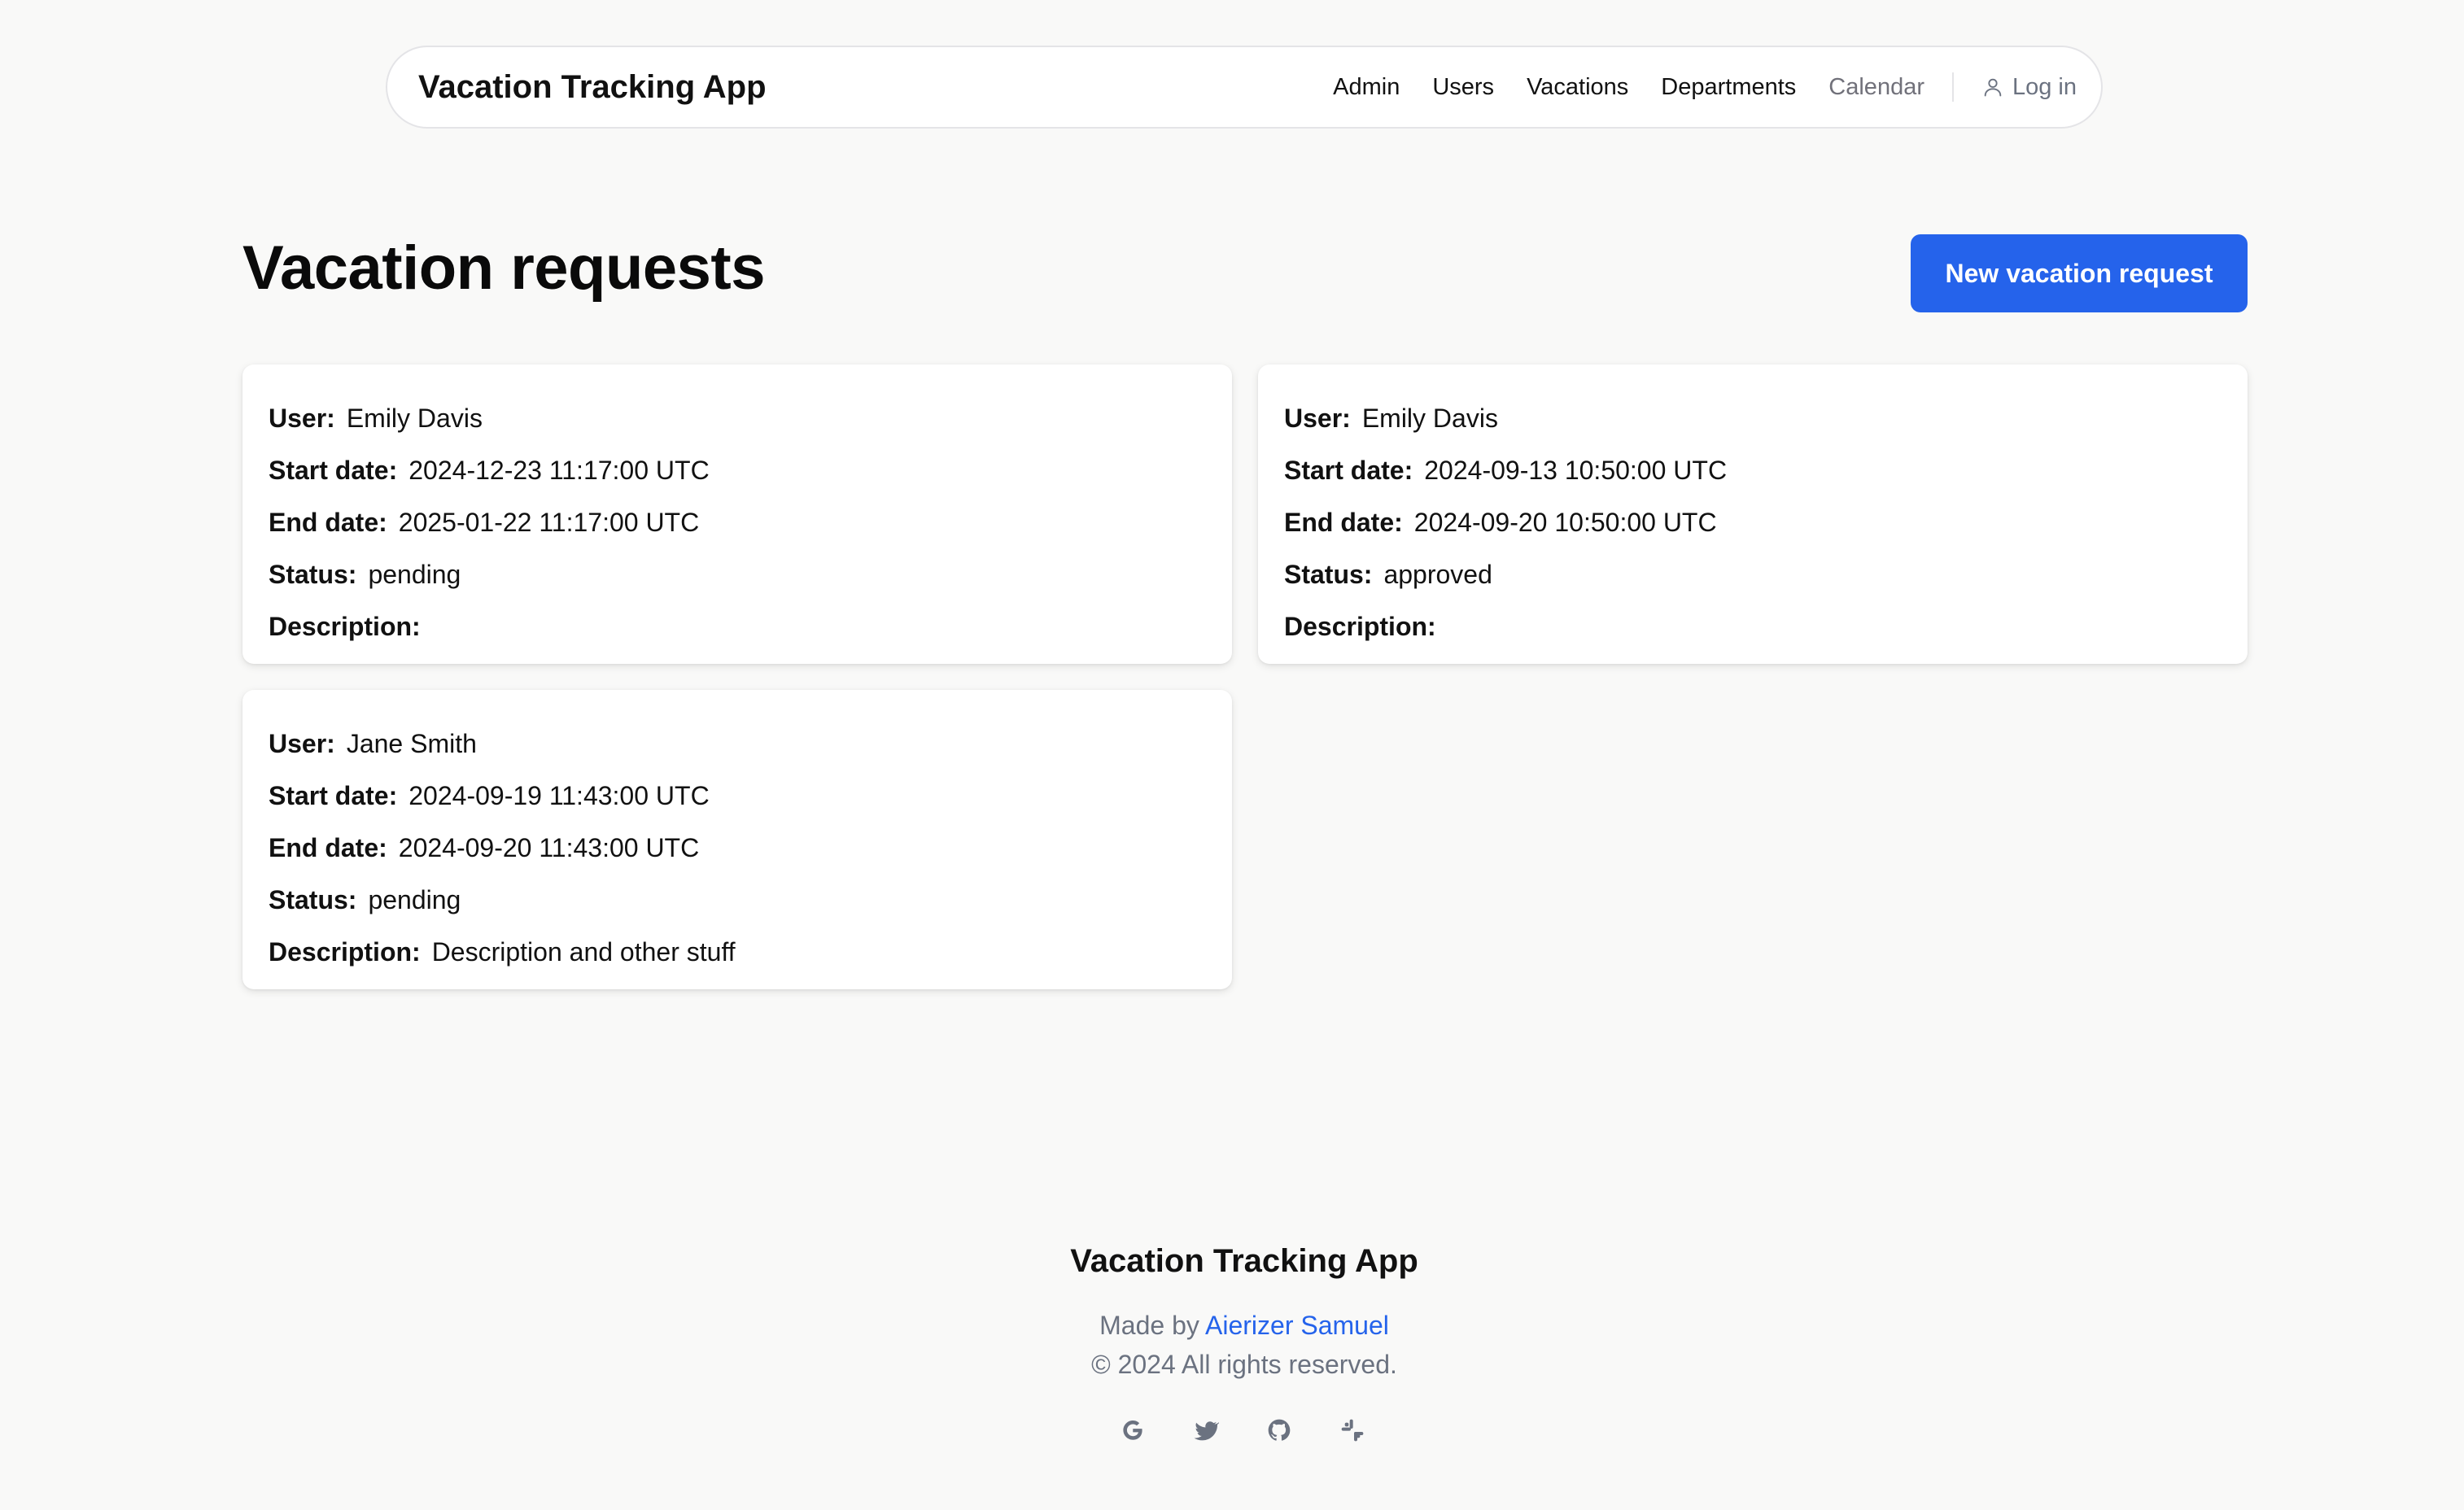  I want to click on user-icon, so click(1997, 87).